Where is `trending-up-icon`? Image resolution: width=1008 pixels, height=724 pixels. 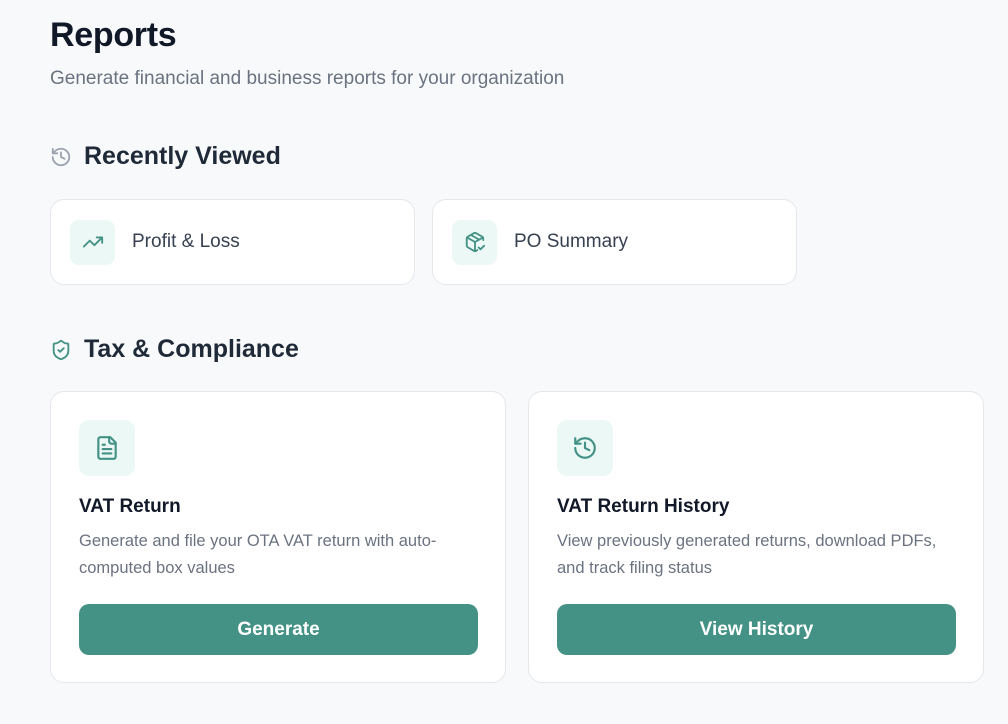 trending-up-icon is located at coordinates (92, 242).